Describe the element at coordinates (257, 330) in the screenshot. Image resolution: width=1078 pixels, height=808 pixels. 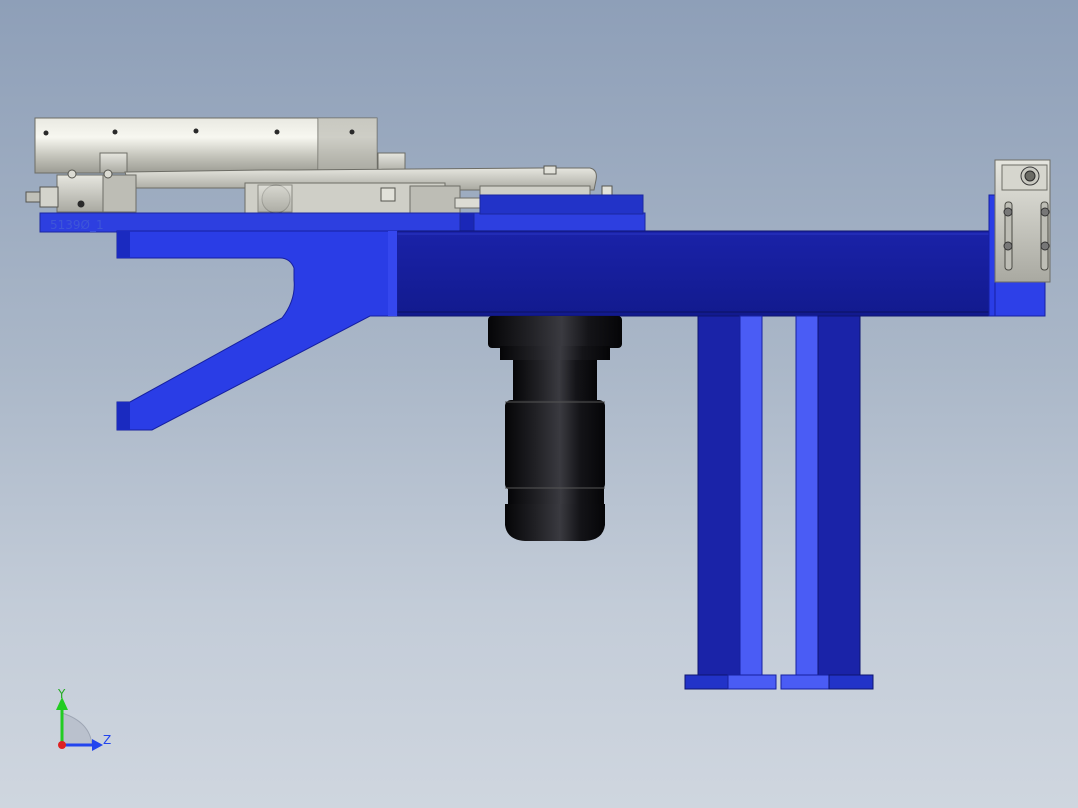
I see `support-bracket` at that location.